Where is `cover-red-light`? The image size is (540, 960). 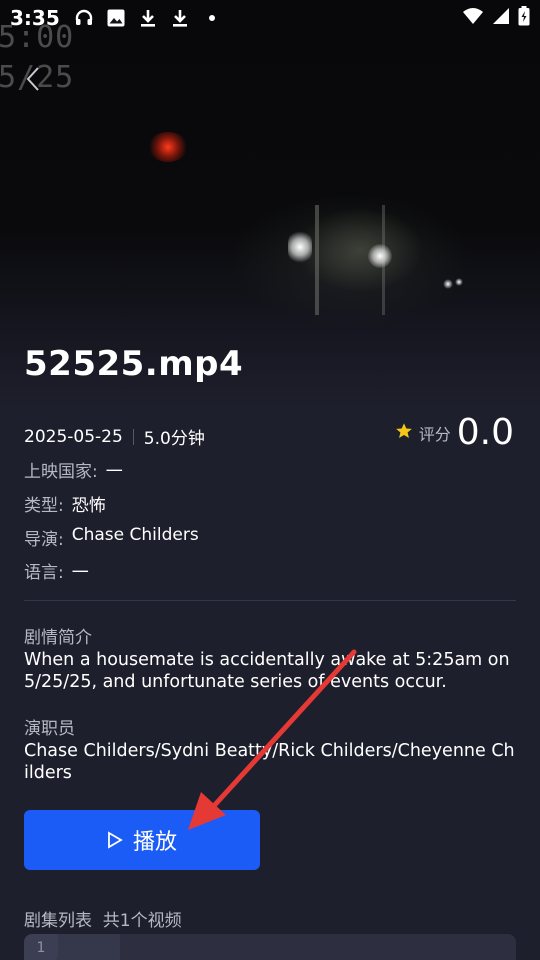 cover-red-light is located at coordinates (168, 147).